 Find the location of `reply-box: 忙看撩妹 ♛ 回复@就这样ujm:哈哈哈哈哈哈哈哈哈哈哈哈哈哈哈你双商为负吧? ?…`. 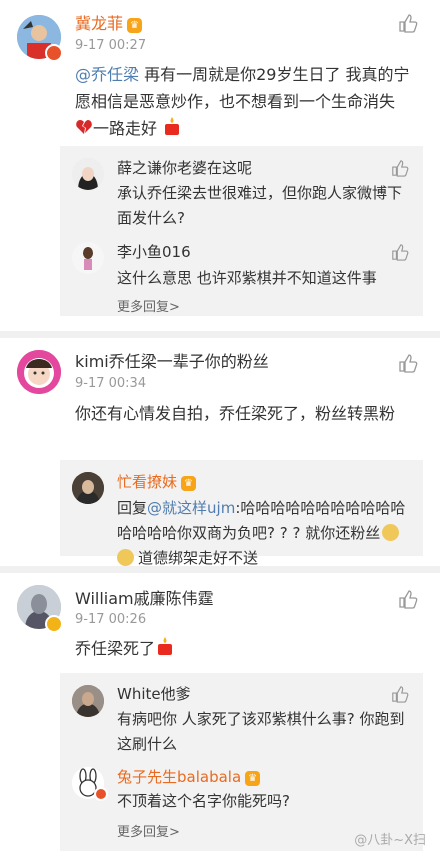

reply-box: 忙看撩妹 ♛ 回复@就这样ujm:哈哈哈哈哈哈哈哈哈哈哈哈哈哈哈你双商为负吧? ?… is located at coordinates (241, 513).